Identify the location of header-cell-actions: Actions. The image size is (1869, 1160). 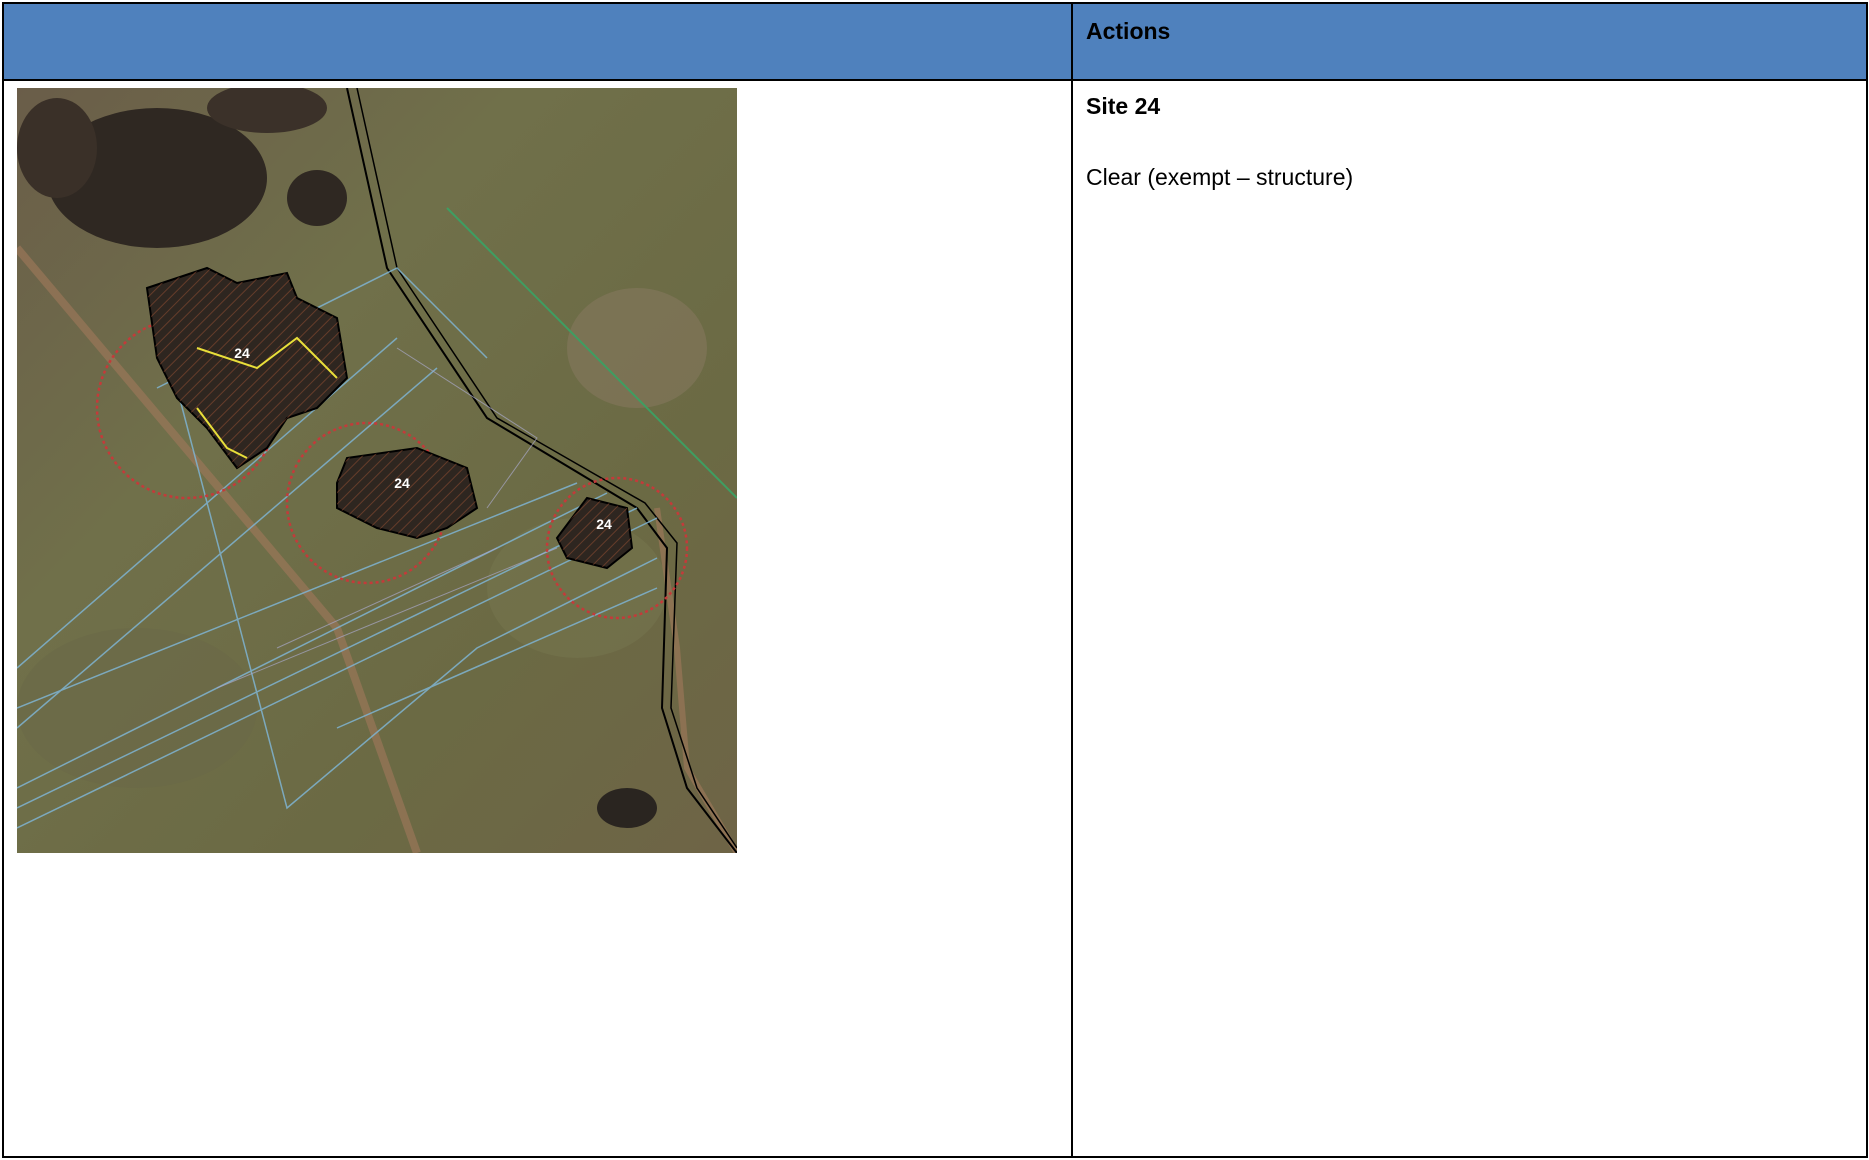
(1128, 31).